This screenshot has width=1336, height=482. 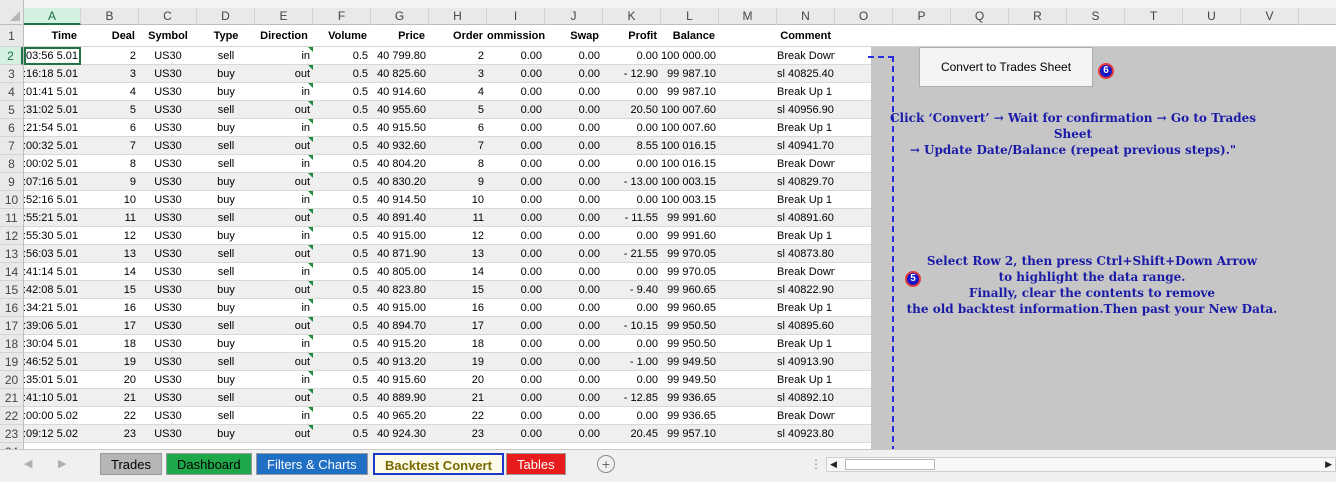 I want to click on column-header-c: C, so click(x=168, y=16).